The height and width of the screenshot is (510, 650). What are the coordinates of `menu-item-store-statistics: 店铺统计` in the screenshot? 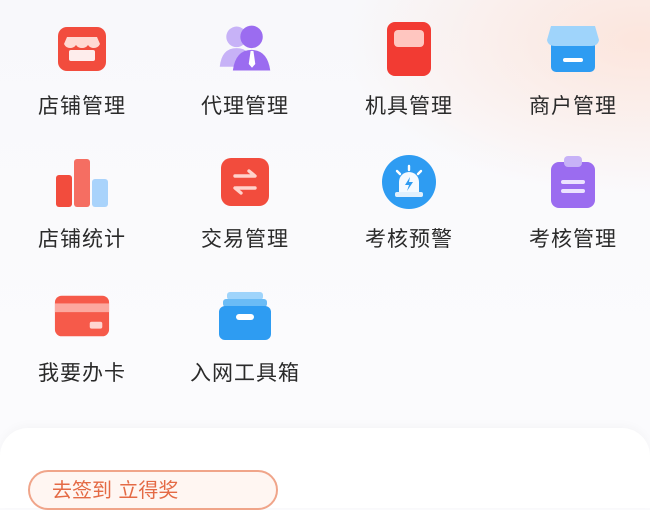 It's located at (82, 200).